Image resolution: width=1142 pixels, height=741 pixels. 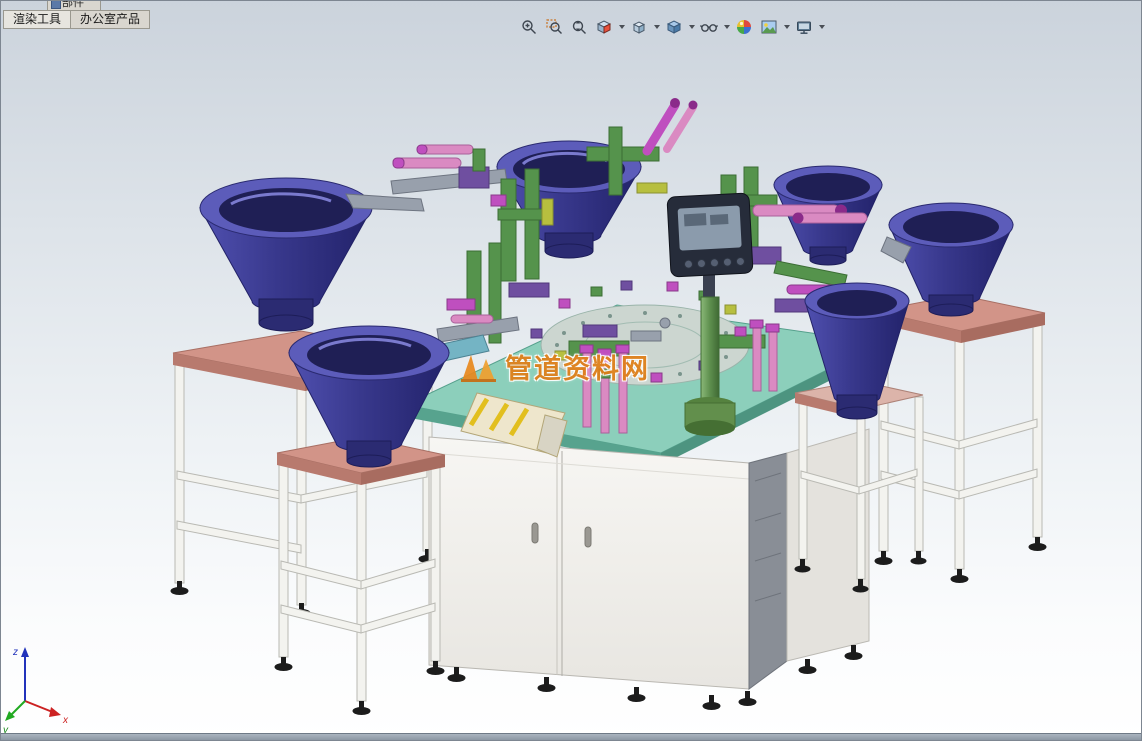 I want to click on view-orientation-icon, so click(x=639, y=27).